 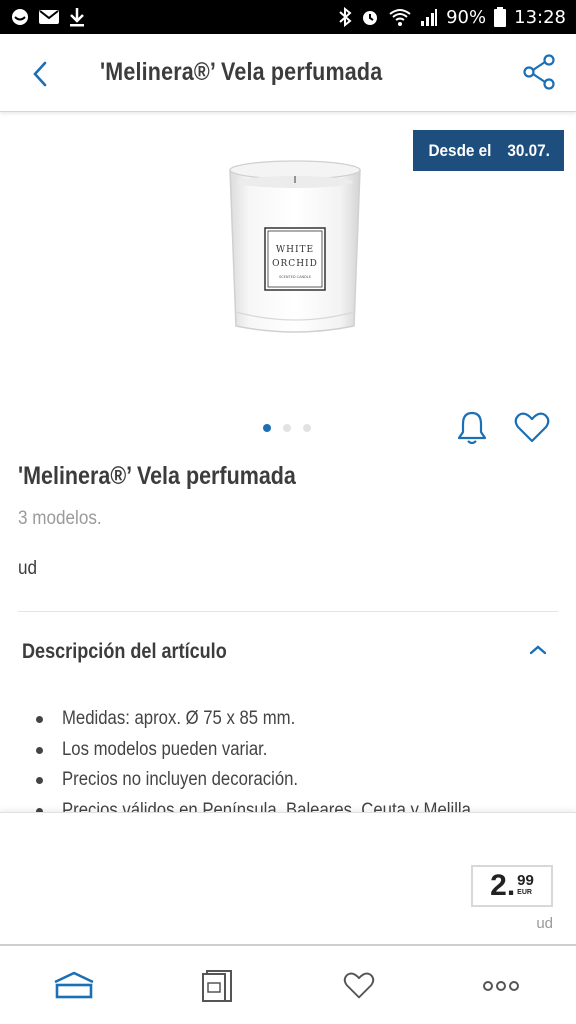 What do you see at coordinates (124, 651) in the screenshot?
I see `description-title: Descripción del artículo` at bounding box center [124, 651].